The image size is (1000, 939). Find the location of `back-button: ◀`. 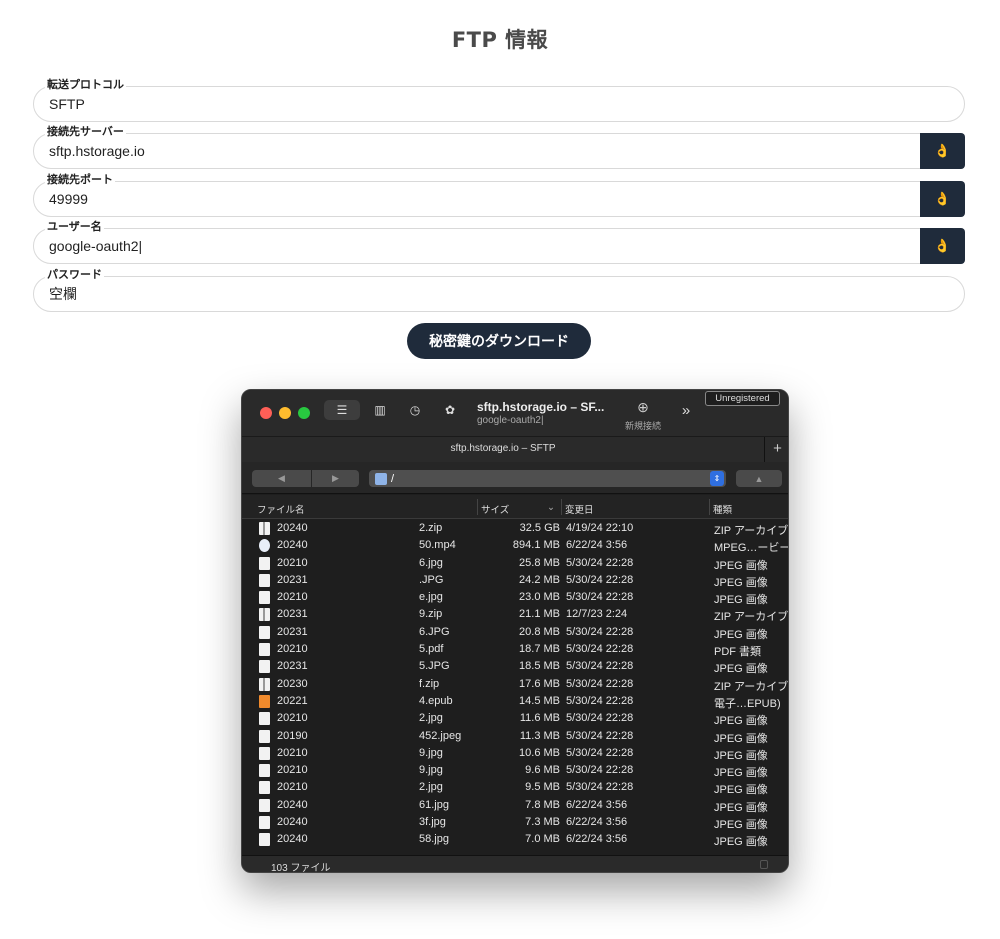

back-button: ◀ is located at coordinates (281, 478).